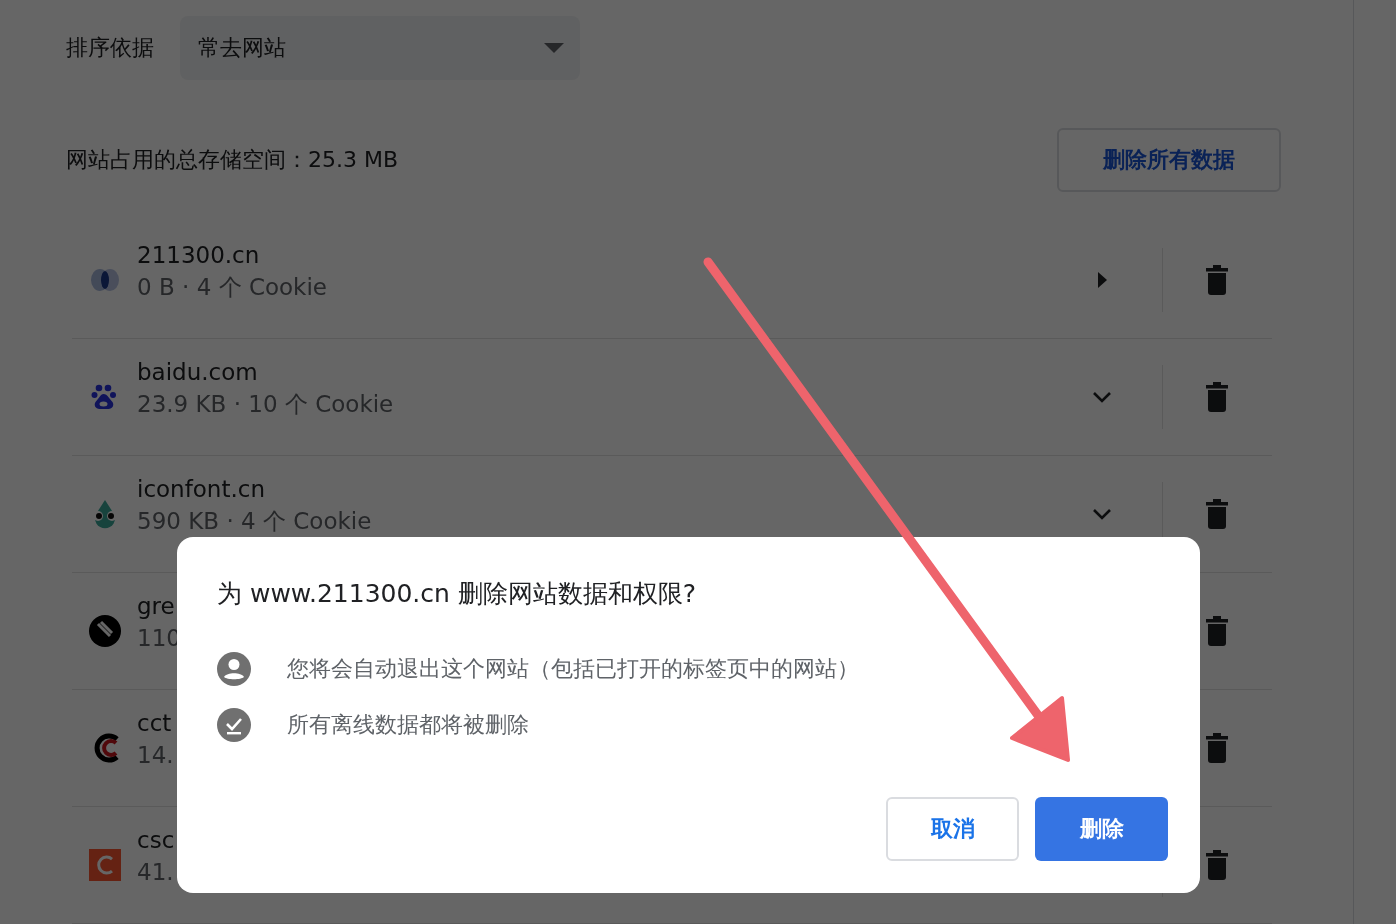 Image resolution: width=1396 pixels, height=924 pixels. I want to click on site-detail: 590 KB · 4 个 Cookie, so click(254, 522).